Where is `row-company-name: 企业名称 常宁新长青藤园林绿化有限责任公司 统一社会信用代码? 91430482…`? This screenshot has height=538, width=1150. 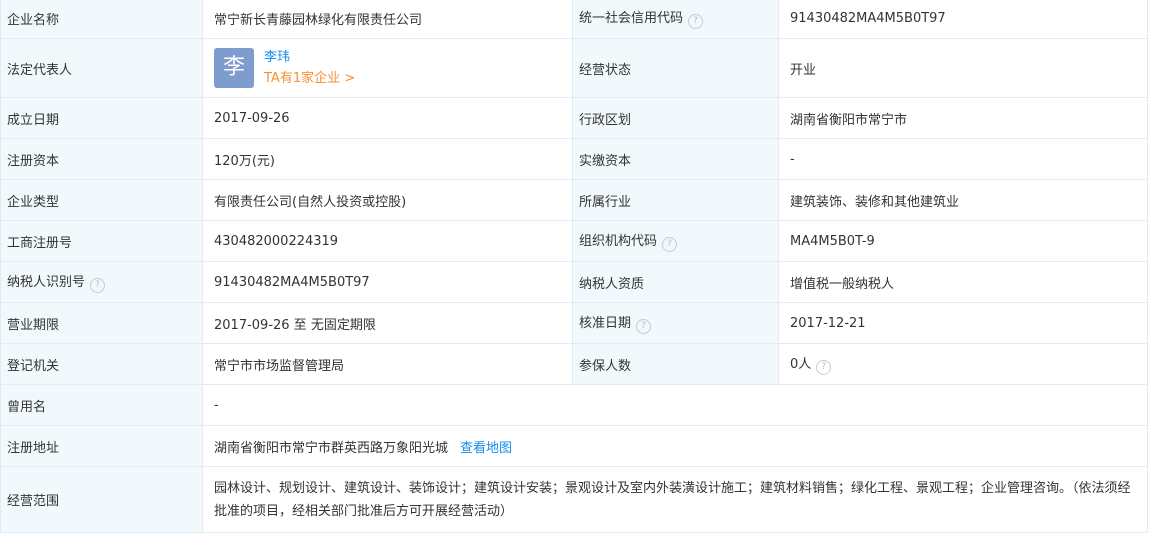
row-company-name: 企业名称 常宁新长青藤园林绿化有限责任公司 统一社会信用代码? 91430482… is located at coordinates (574, 19).